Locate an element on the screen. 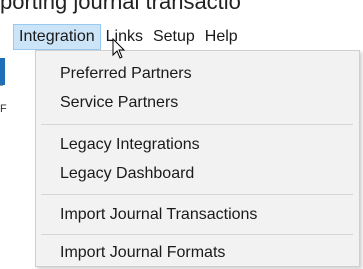  menu-bar: Integration Links Setup Help is located at coordinates (181, 37).